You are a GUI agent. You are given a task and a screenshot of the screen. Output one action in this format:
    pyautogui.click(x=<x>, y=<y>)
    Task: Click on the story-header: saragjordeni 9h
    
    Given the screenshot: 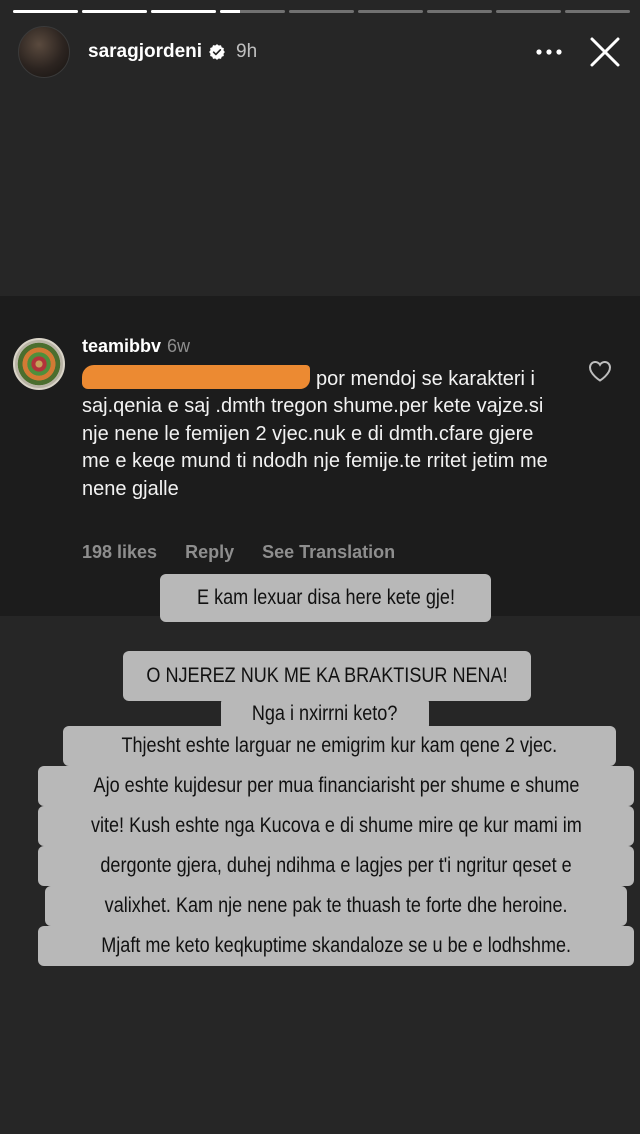 What is the action you would take?
    pyautogui.click(x=320, y=52)
    